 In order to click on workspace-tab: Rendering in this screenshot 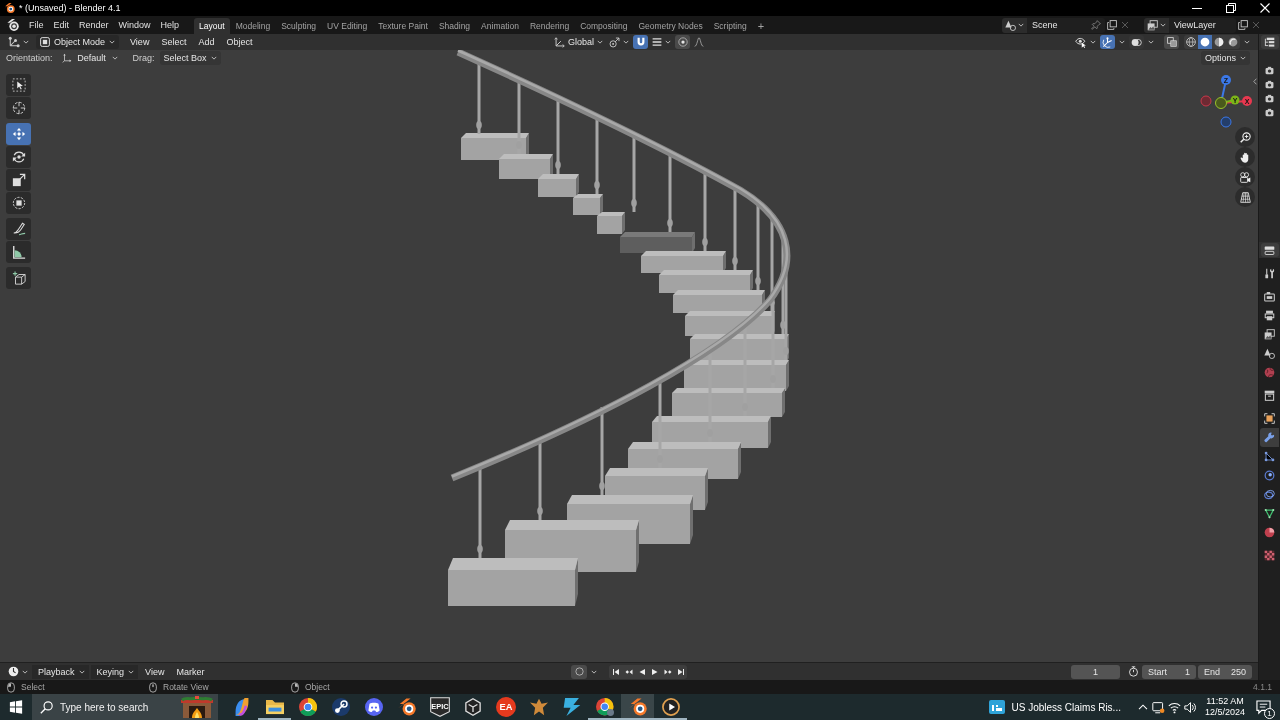, I will do `click(549, 26)`.